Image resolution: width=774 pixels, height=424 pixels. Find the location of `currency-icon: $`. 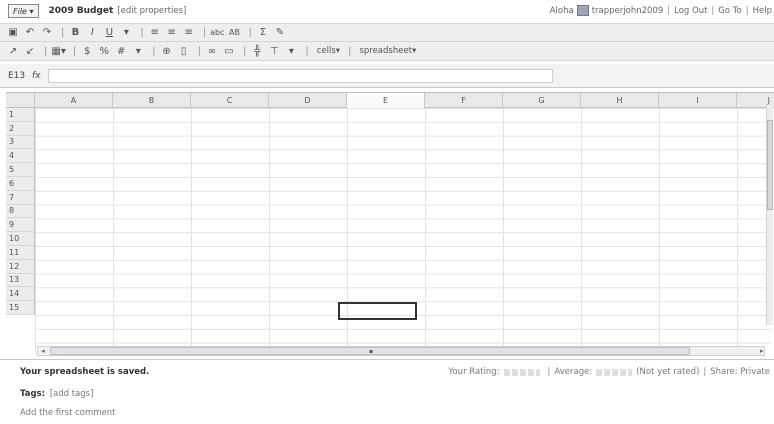

currency-icon: $ is located at coordinates (87, 51).